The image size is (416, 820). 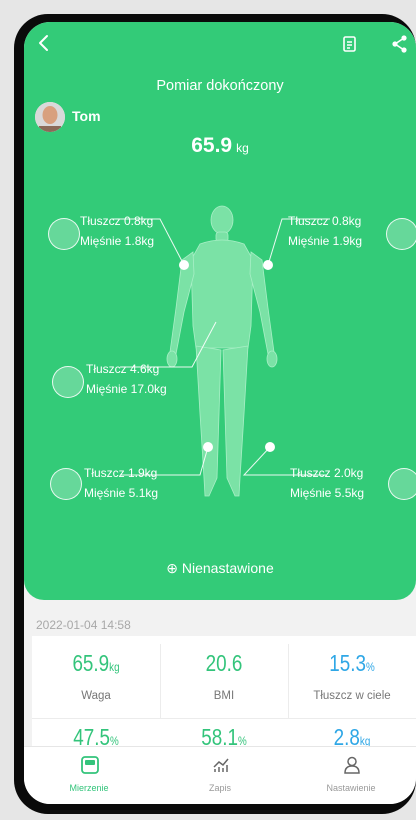 I want to click on left-leg-fat: Tłuszcz 1.9kg, so click(x=121, y=473).